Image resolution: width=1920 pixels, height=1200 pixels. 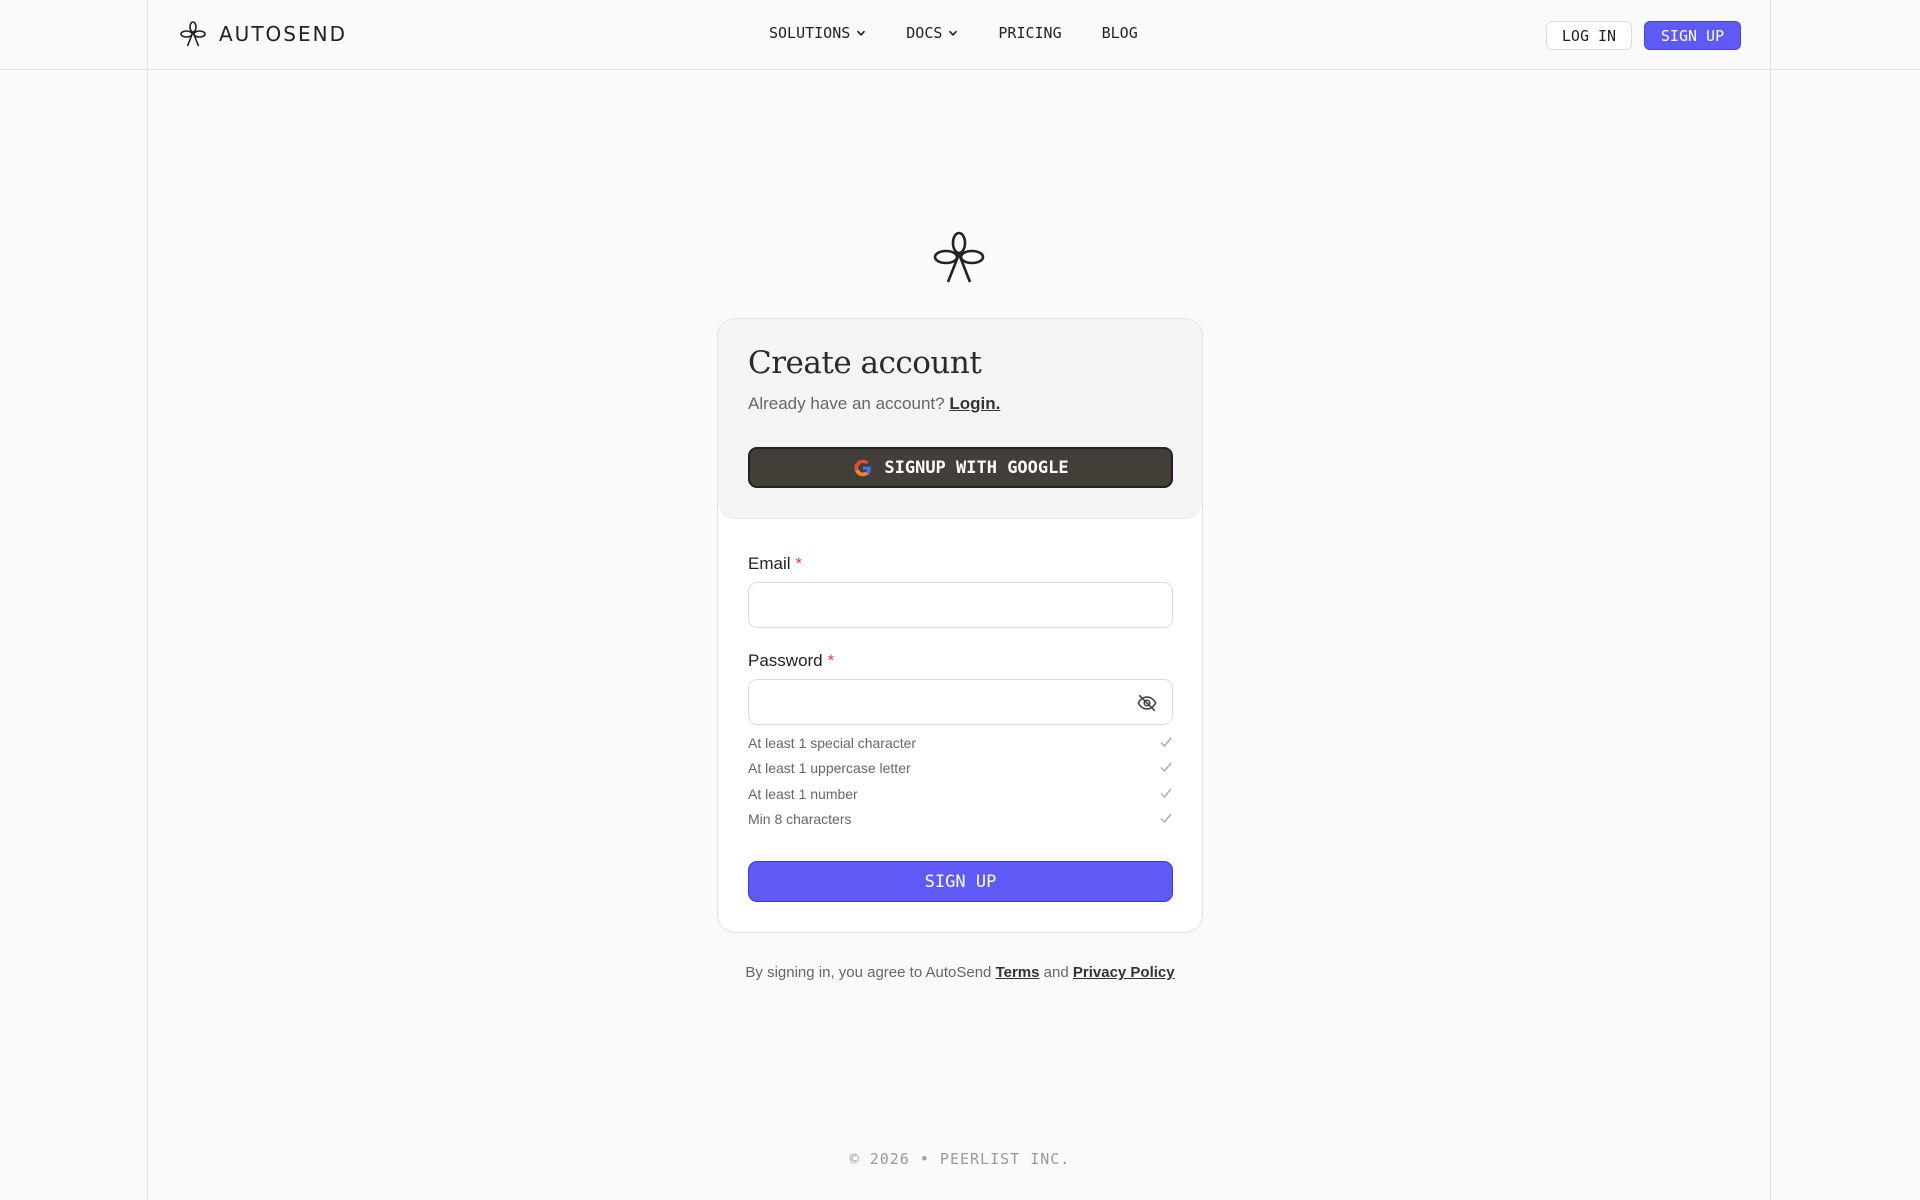 I want to click on email-label: Email *, so click(x=775, y=564).